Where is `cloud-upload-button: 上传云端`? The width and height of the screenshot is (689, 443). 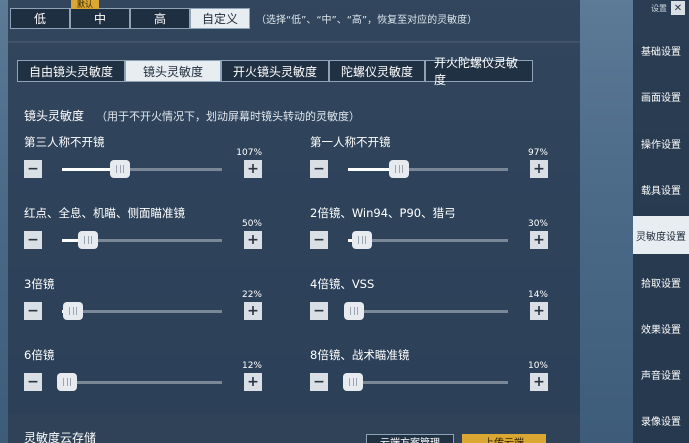
cloud-upload-button: 上传云端 is located at coordinates (504, 438).